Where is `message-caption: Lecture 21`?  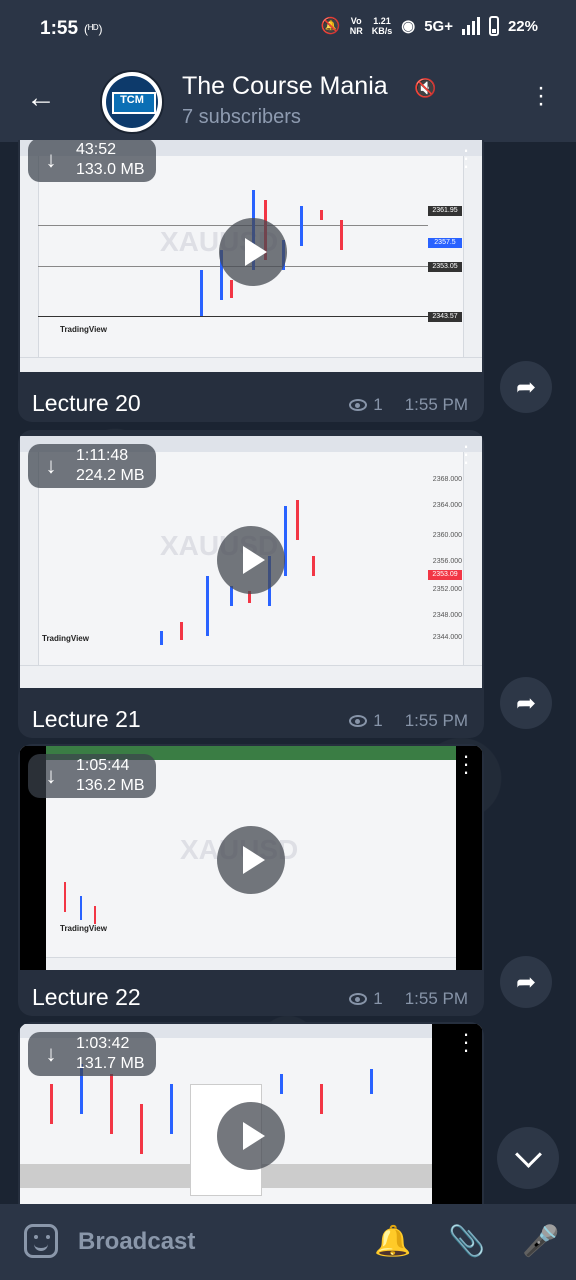 message-caption: Lecture 21 is located at coordinates (86, 719).